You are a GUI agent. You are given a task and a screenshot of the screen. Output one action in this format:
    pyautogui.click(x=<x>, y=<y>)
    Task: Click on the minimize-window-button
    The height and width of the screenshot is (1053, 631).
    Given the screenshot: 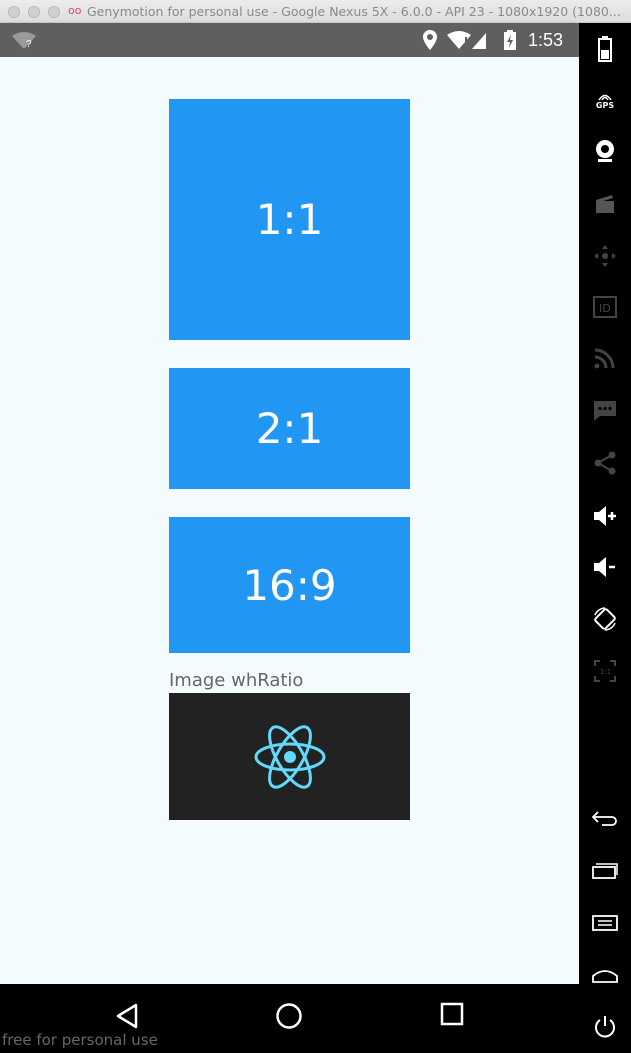 What is the action you would take?
    pyautogui.click(x=34, y=12)
    